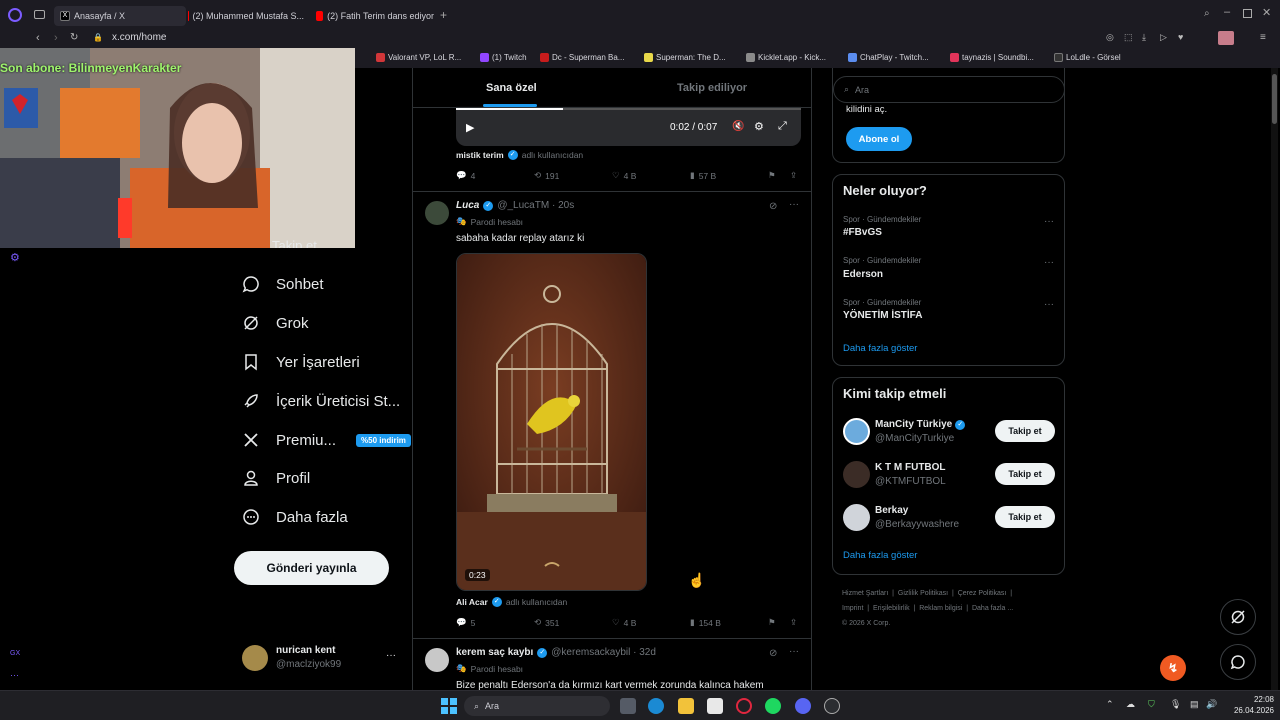  I want to click on footer-link: Çerez Politikası, so click(982, 593).